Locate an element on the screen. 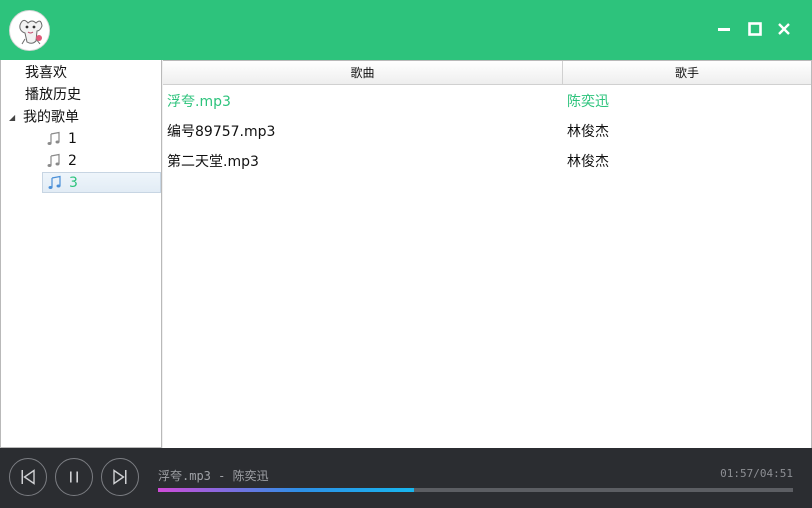 This screenshot has height=508, width=812. now-playing-text: 浮夸.mp3 - 陈奕迅 is located at coordinates (213, 476).